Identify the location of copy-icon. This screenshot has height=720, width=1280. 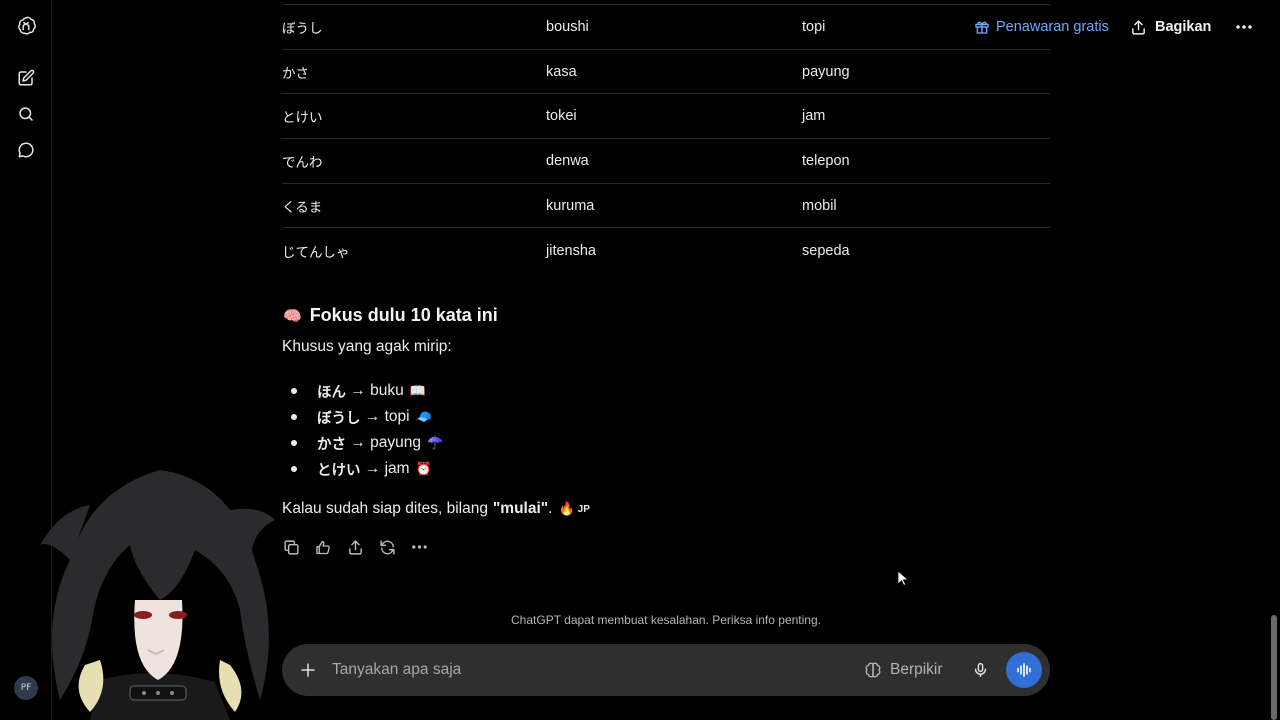
(291, 547).